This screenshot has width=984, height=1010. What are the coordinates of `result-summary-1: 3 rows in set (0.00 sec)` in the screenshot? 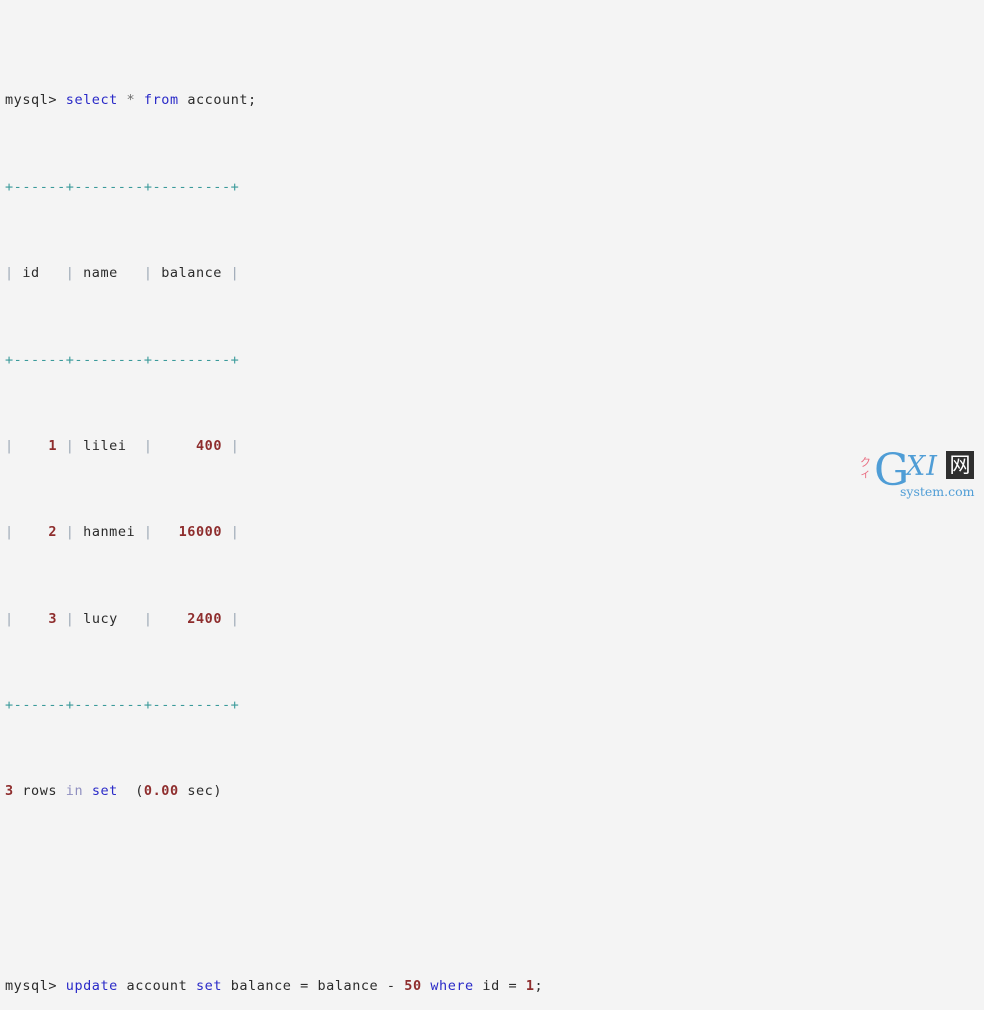 It's located at (274, 792).